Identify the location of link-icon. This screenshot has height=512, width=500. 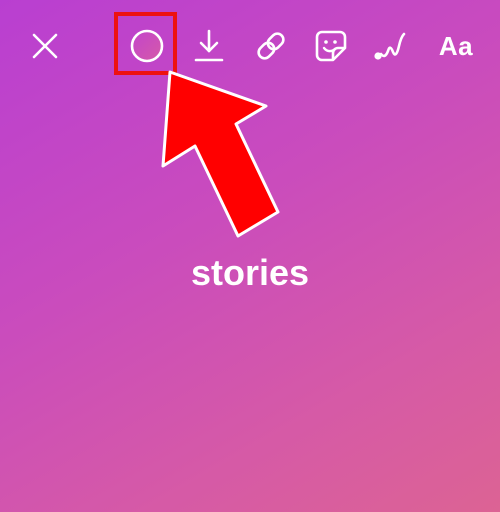
(271, 46).